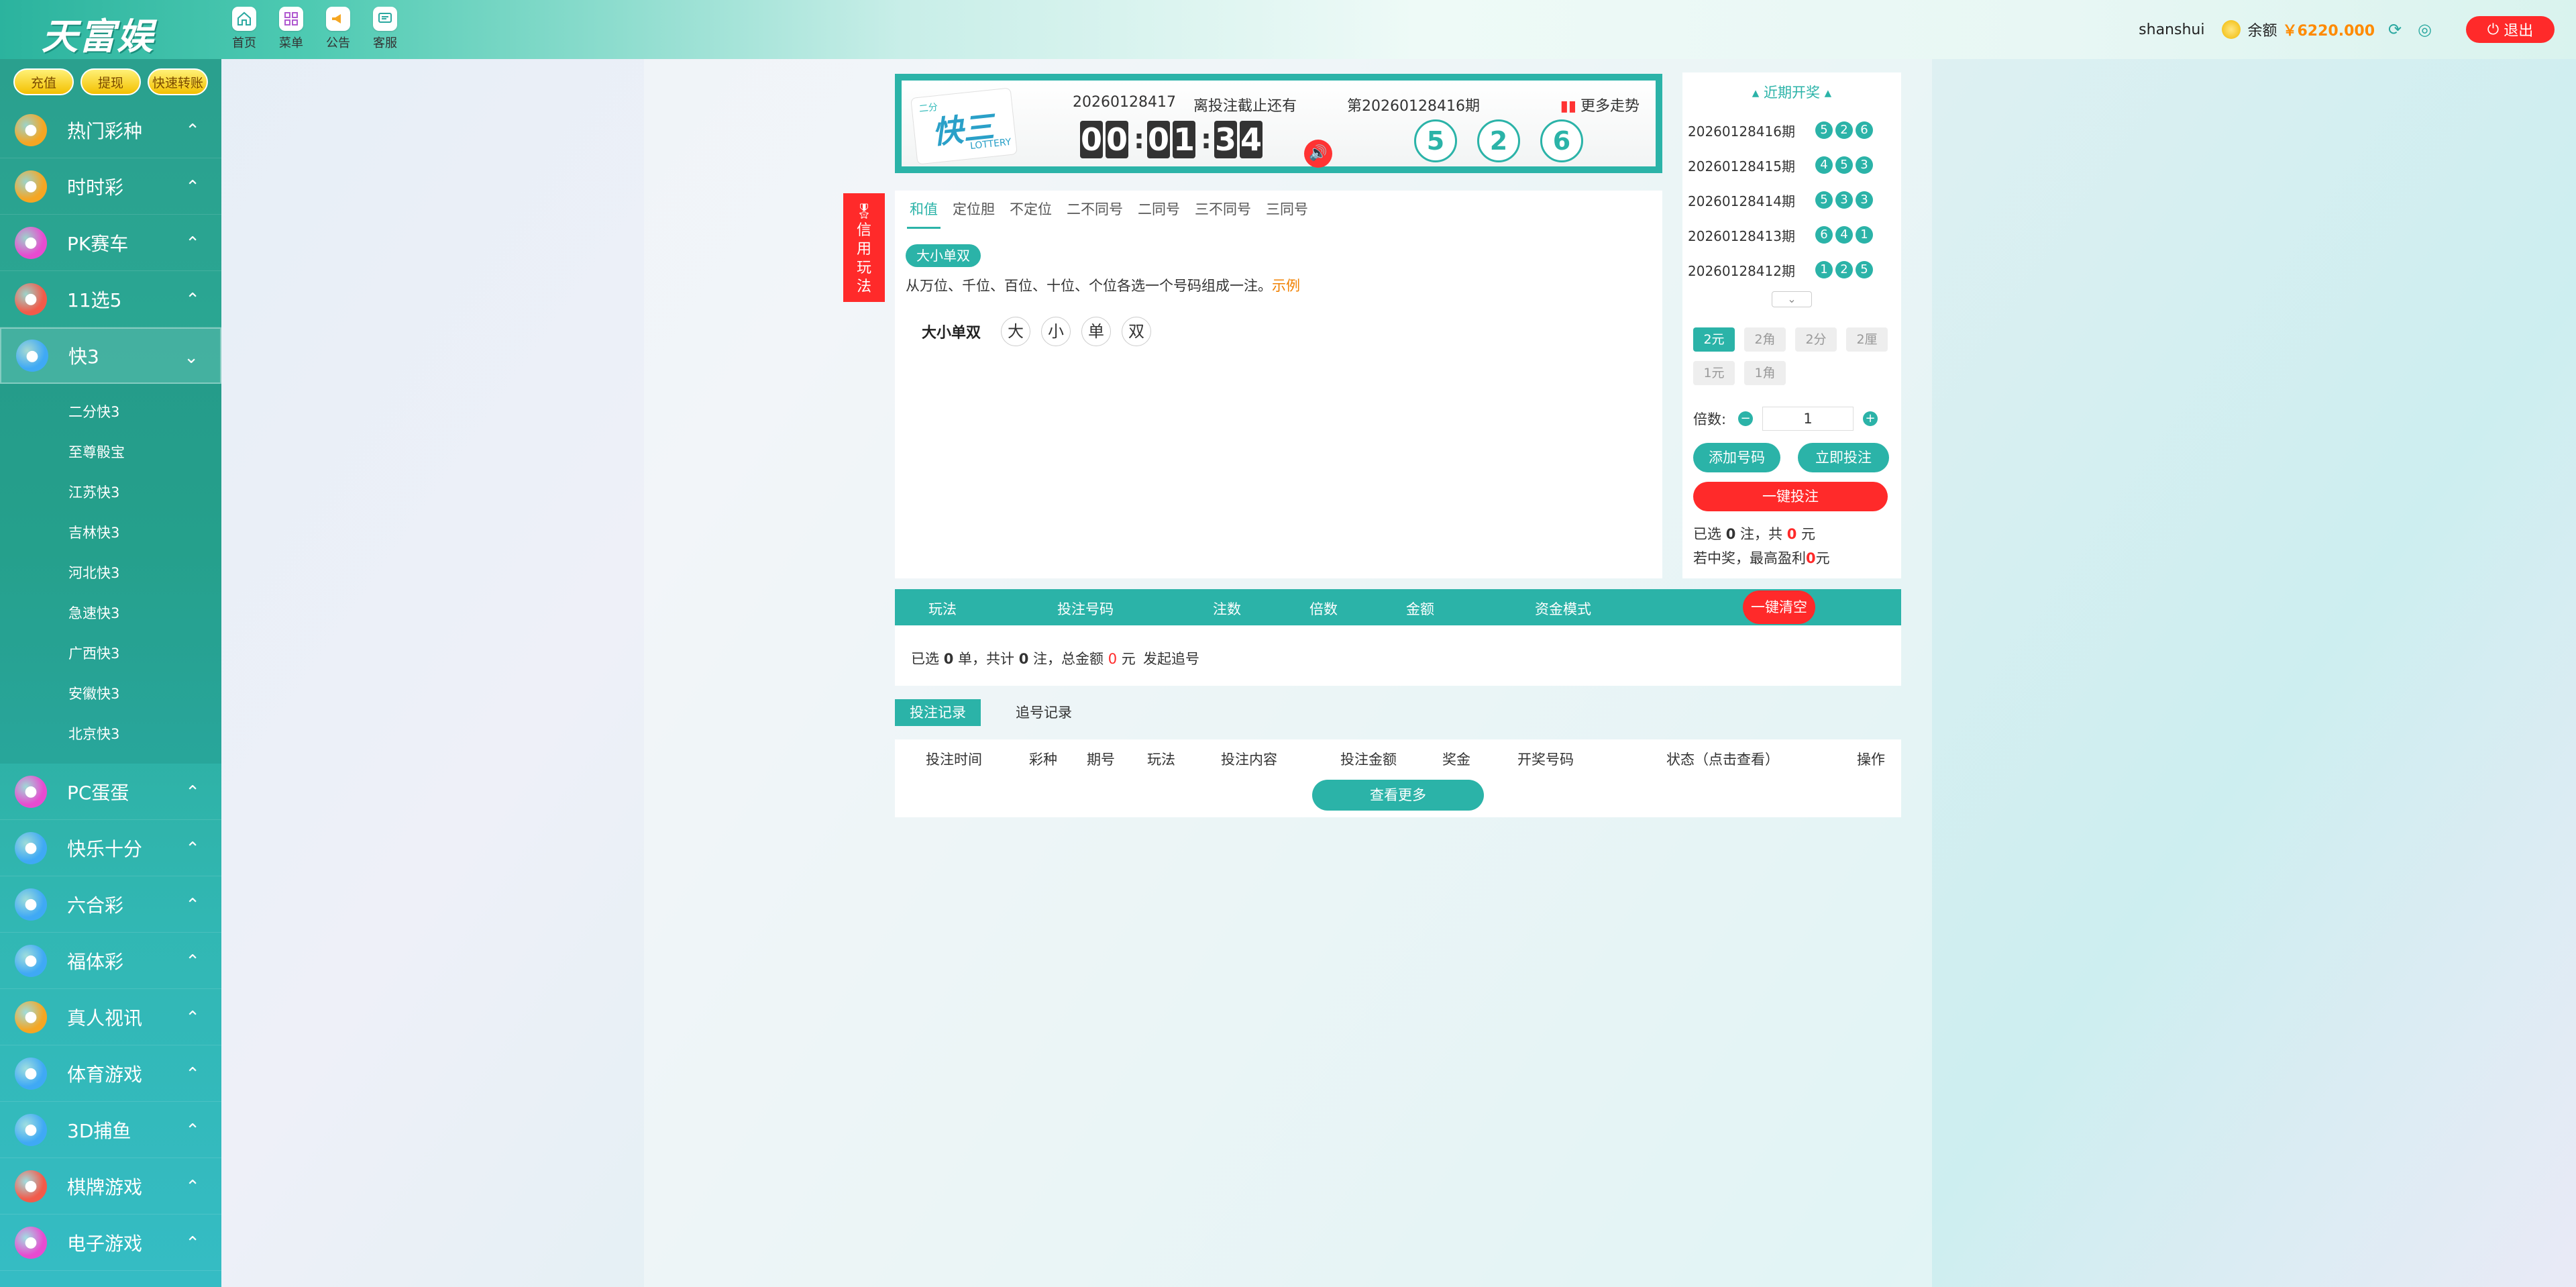  What do you see at coordinates (1714, 339) in the screenshot?
I see `unit-option: 2元` at bounding box center [1714, 339].